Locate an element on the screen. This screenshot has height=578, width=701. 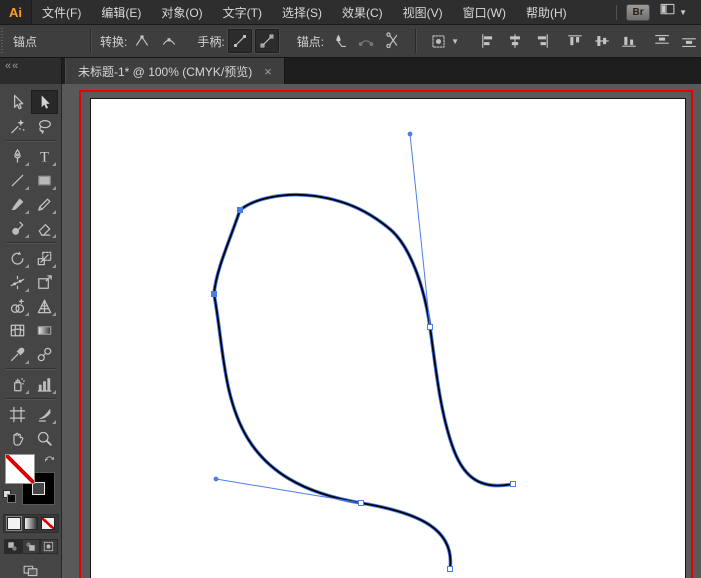
remove-anchor-button is located at coordinates (339, 41).